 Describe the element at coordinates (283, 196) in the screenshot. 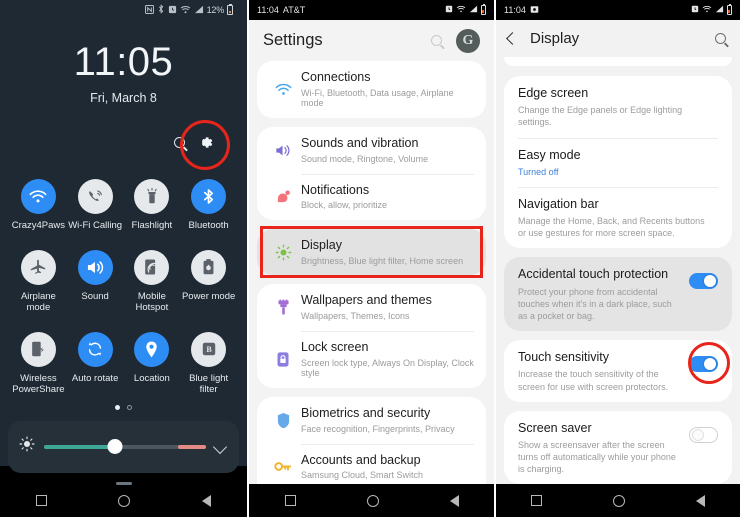

I see `notification-icon` at that location.